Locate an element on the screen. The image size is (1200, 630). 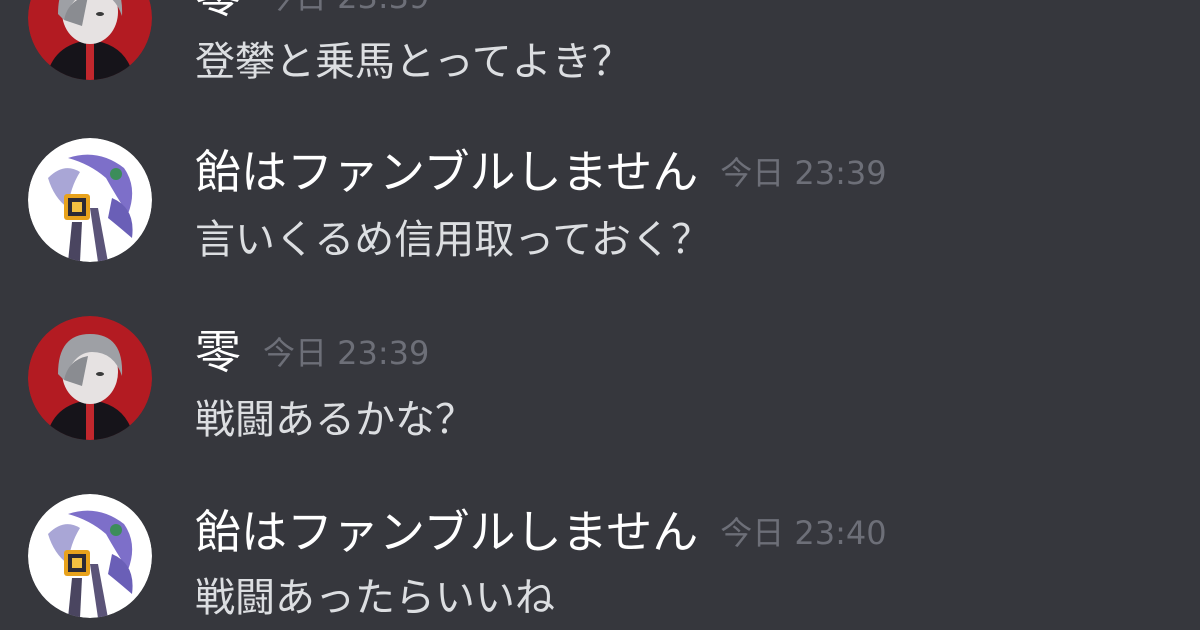
username: 零 今日 23:39 is located at coordinates (312, 12).